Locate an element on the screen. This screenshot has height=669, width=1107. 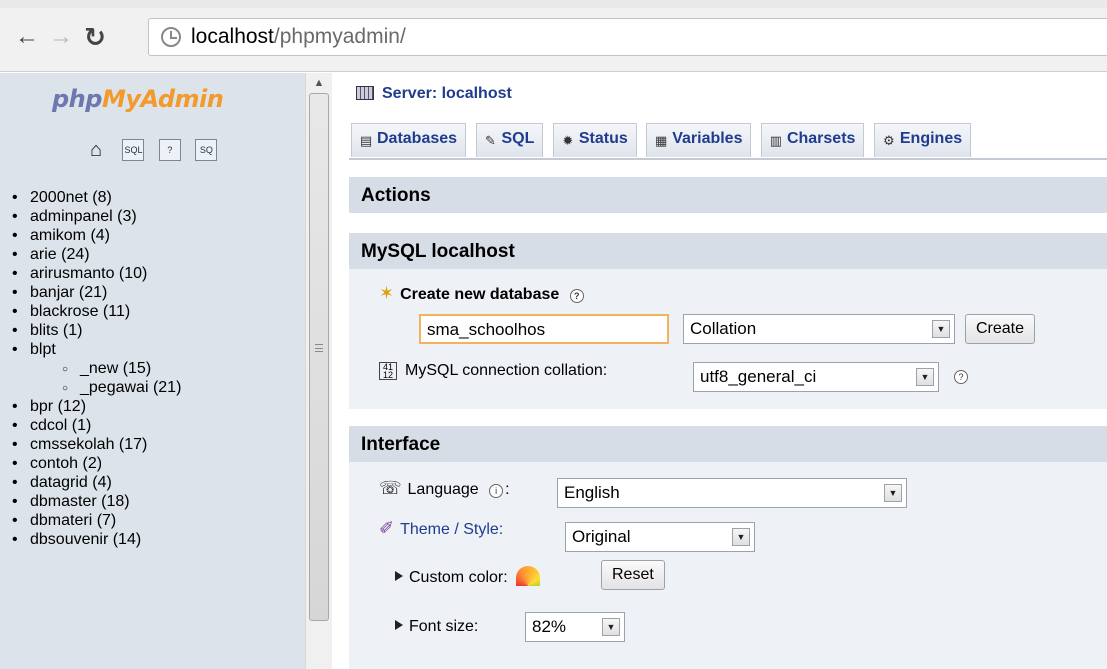
database-list-item: dbmaster (18) is located at coordinates (162, 501).